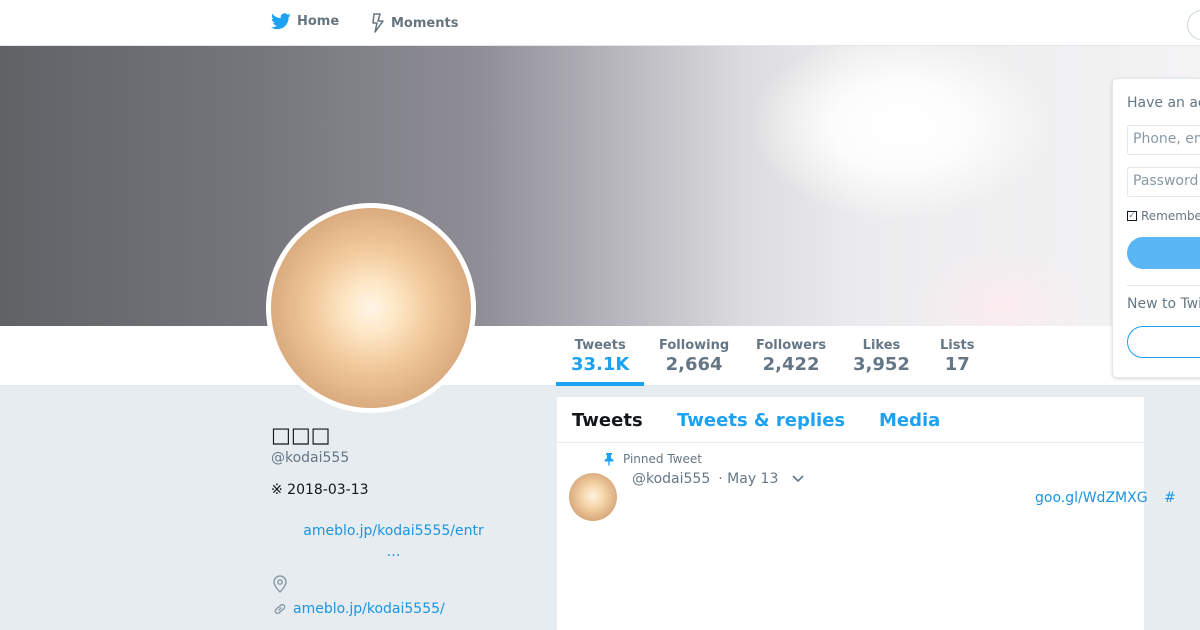 The width and height of the screenshot is (1200, 630). What do you see at coordinates (1170, 498) in the screenshot?
I see `tweet-hashtag: #` at bounding box center [1170, 498].